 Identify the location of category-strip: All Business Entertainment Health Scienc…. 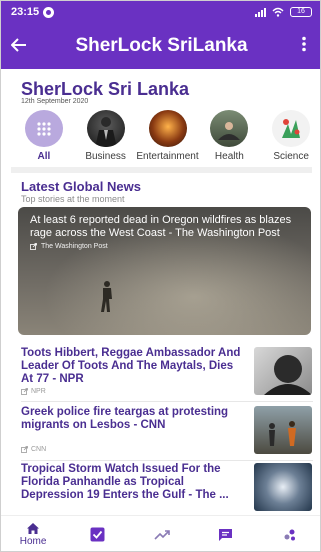
(166, 136).